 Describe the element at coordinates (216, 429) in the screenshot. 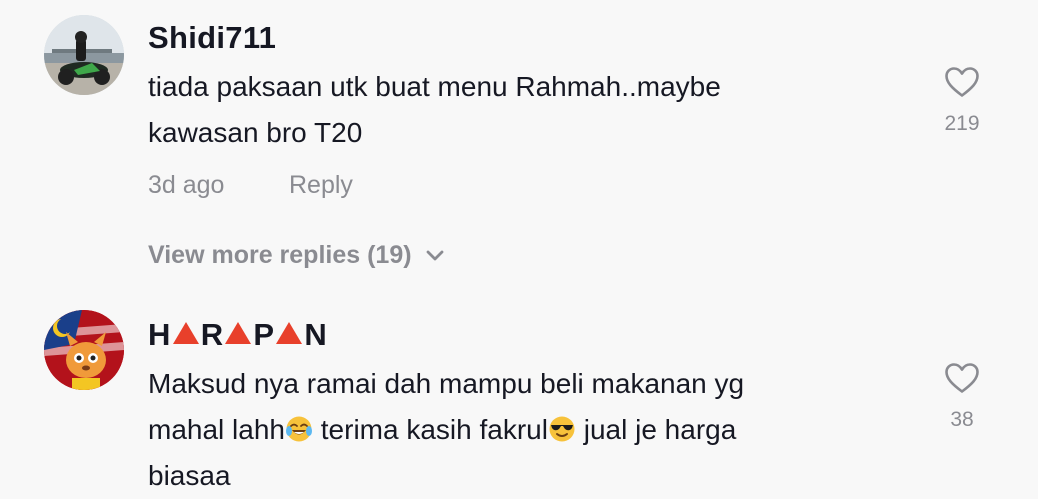

I see `comment-text-fragment: mahal lahh` at that location.